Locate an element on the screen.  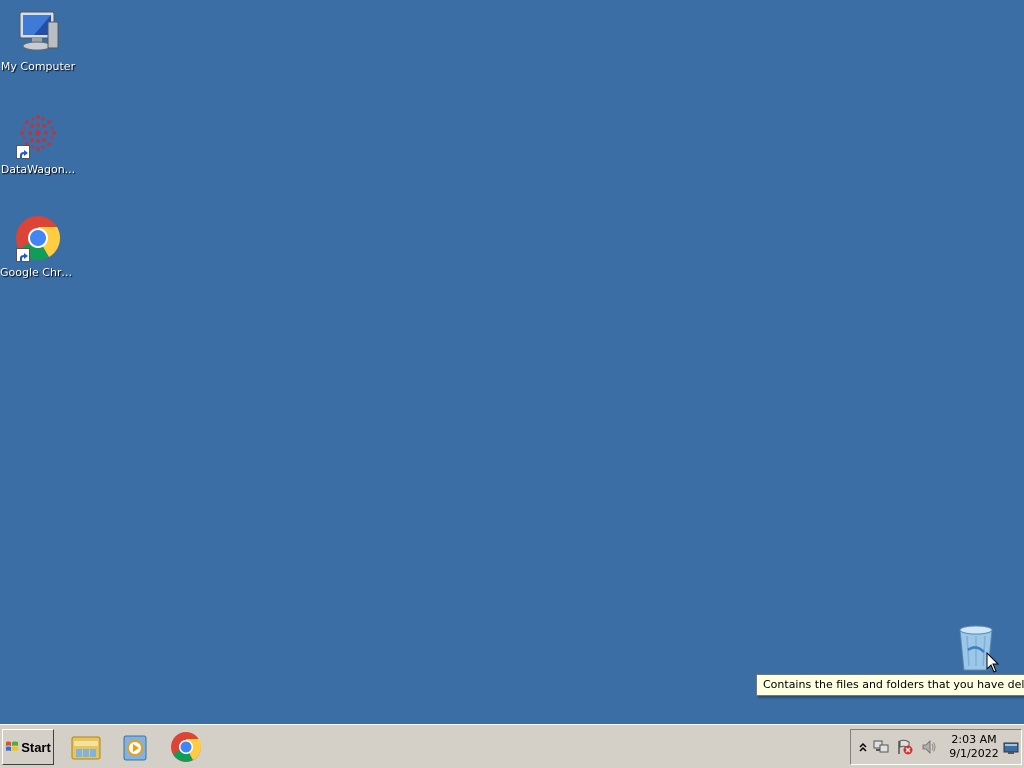
show-hidden-icons-icon is located at coordinates (863, 747).